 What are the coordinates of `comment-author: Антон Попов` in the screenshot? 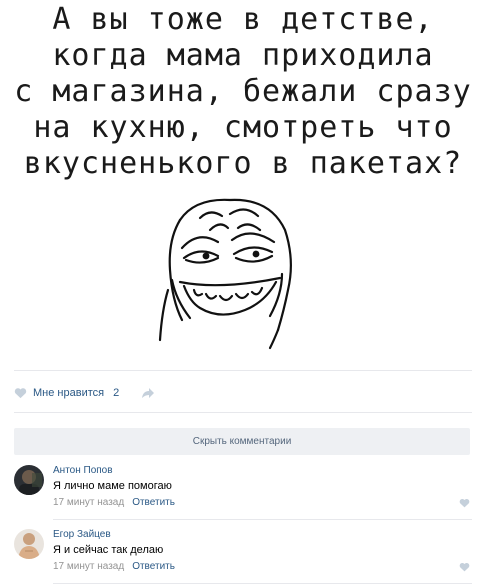 It's located at (83, 470).